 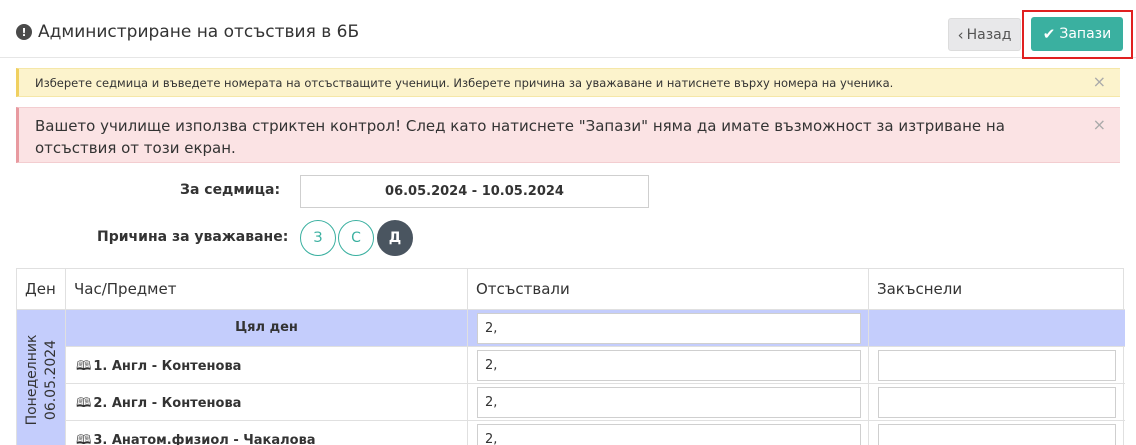 What do you see at coordinates (41, 289) in the screenshot?
I see `column-header-day: Ден` at bounding box center [41, 289].